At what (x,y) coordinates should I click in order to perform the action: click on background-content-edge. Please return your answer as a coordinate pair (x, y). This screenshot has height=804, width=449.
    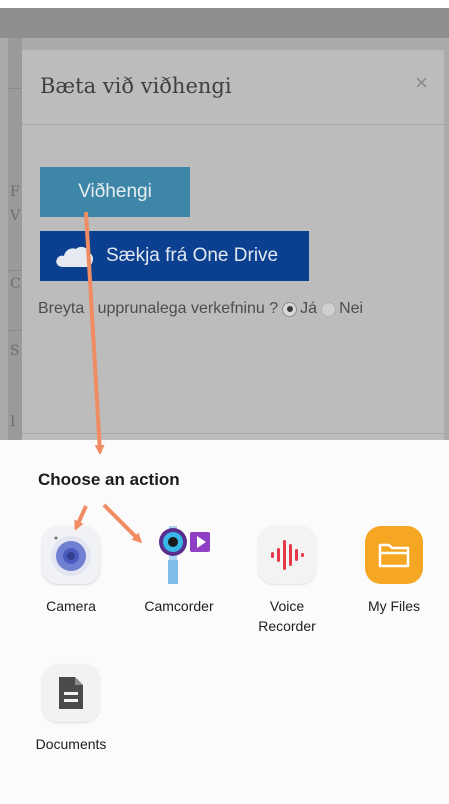
    Looking at the image, I should click on (15, 239).